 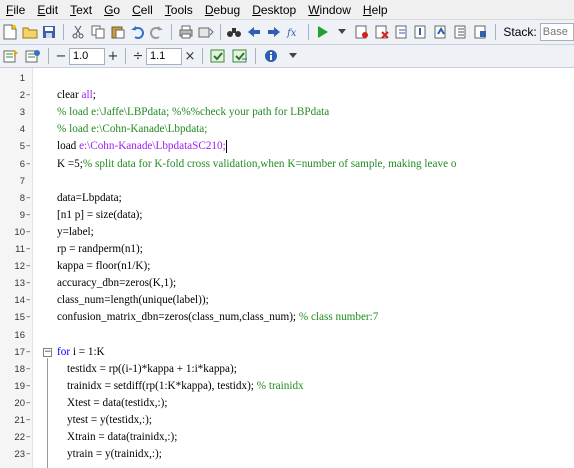 I want to click on code-text: [n1 p] = size(data);, so click(x=100, y=215).